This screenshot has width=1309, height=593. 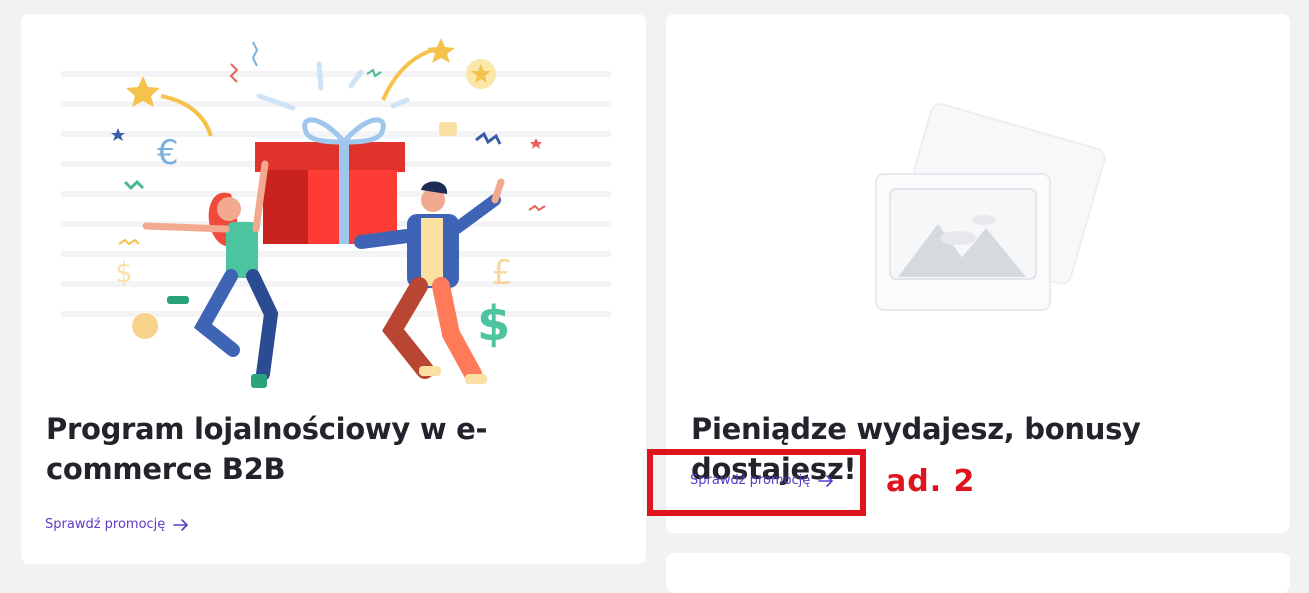 I want to click on card-title: Program lojalnościowy w e-commerce B2B, so click(x=267, y=449).